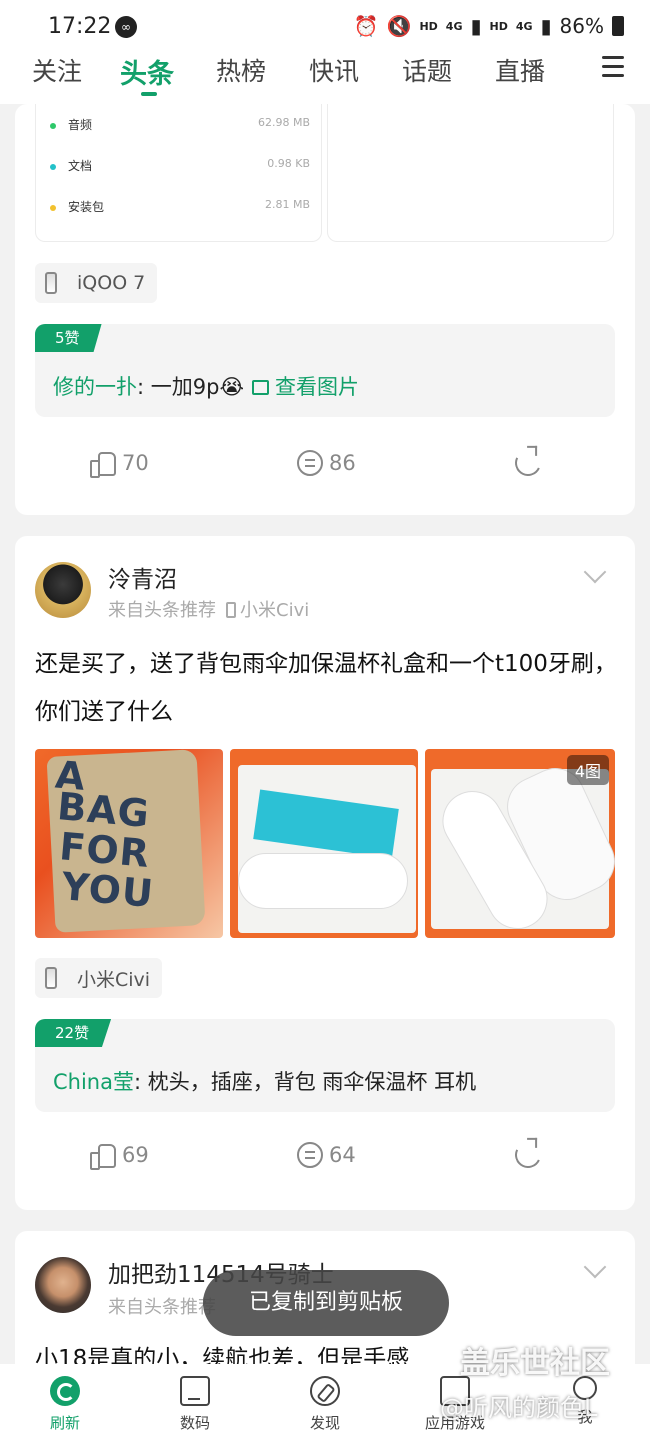  What do you see at coordinates (325, 28) in the screenshot?
I see `status-bar: 17:22 ∞ ⏰ 🔇 HD 4G ▮ HD 4G ▮ 86%` at bounding box center [325, 28].